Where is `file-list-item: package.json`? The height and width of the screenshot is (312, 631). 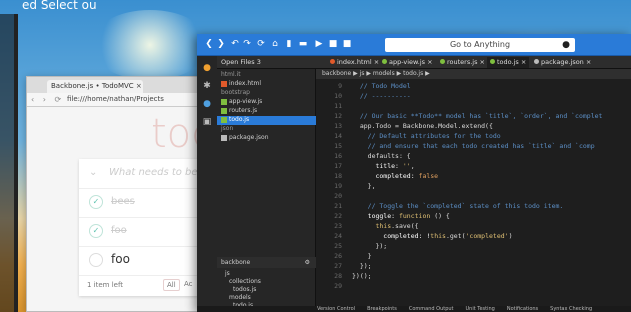 file-list-item: package.json is located at coordinates (266, 138).